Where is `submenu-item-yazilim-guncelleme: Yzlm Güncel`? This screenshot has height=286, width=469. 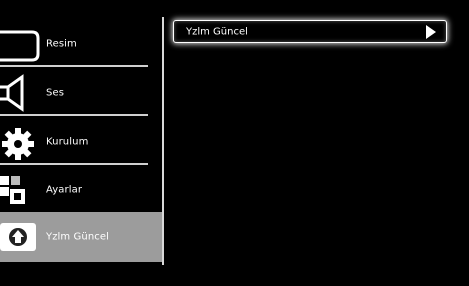 submenu-item-yazilim-guncelleme: Yzlm Güncel is located at coordinates (310, 31).